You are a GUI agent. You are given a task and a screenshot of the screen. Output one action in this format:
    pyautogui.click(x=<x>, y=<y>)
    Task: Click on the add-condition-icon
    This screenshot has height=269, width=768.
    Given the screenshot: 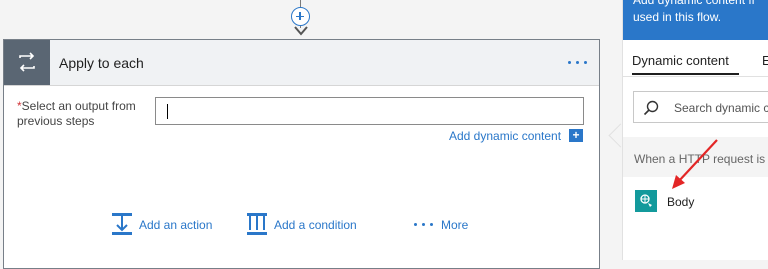 What is the action you would take?
    pyautogui.click(x=257, y=224)
    